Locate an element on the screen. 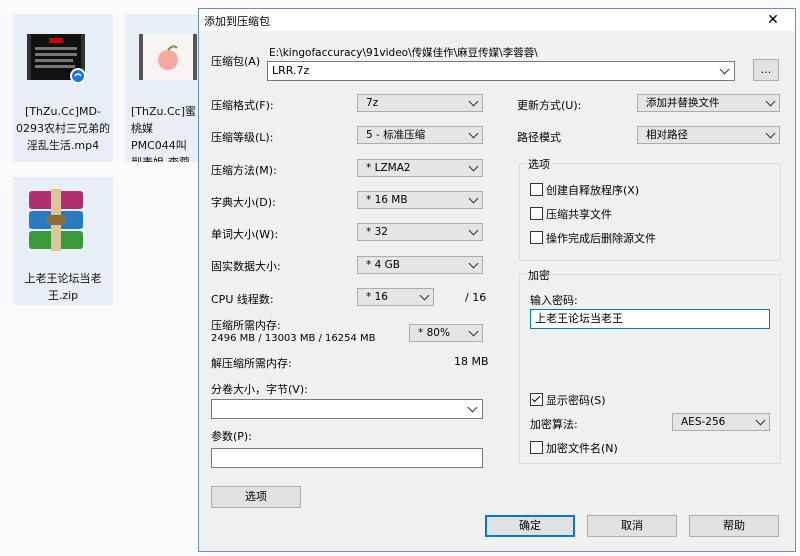  format-select: 7z is located at coordinates (420, 103).